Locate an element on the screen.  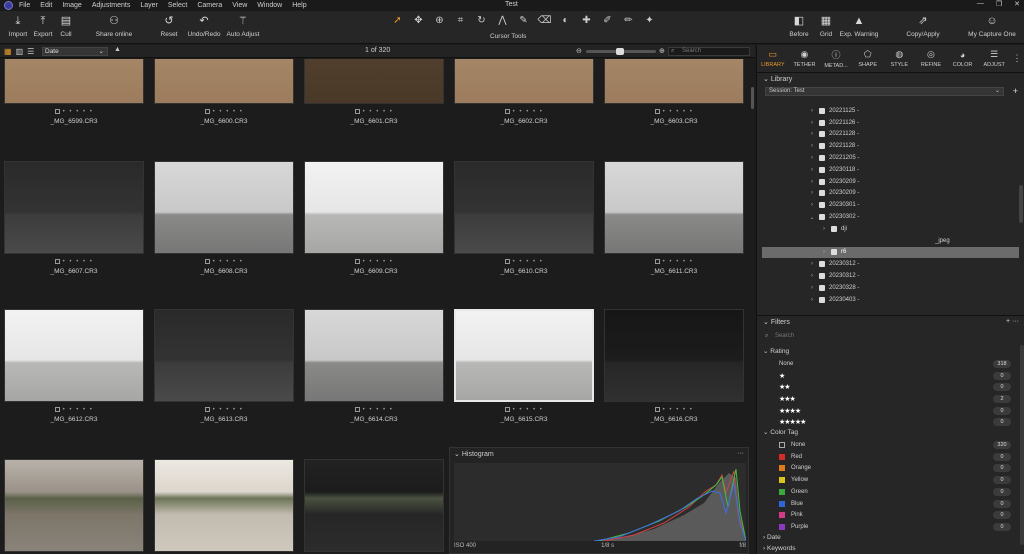
thumbnail: • • • • • _MG_6616.CR3 is located at coordinates (674, 366).